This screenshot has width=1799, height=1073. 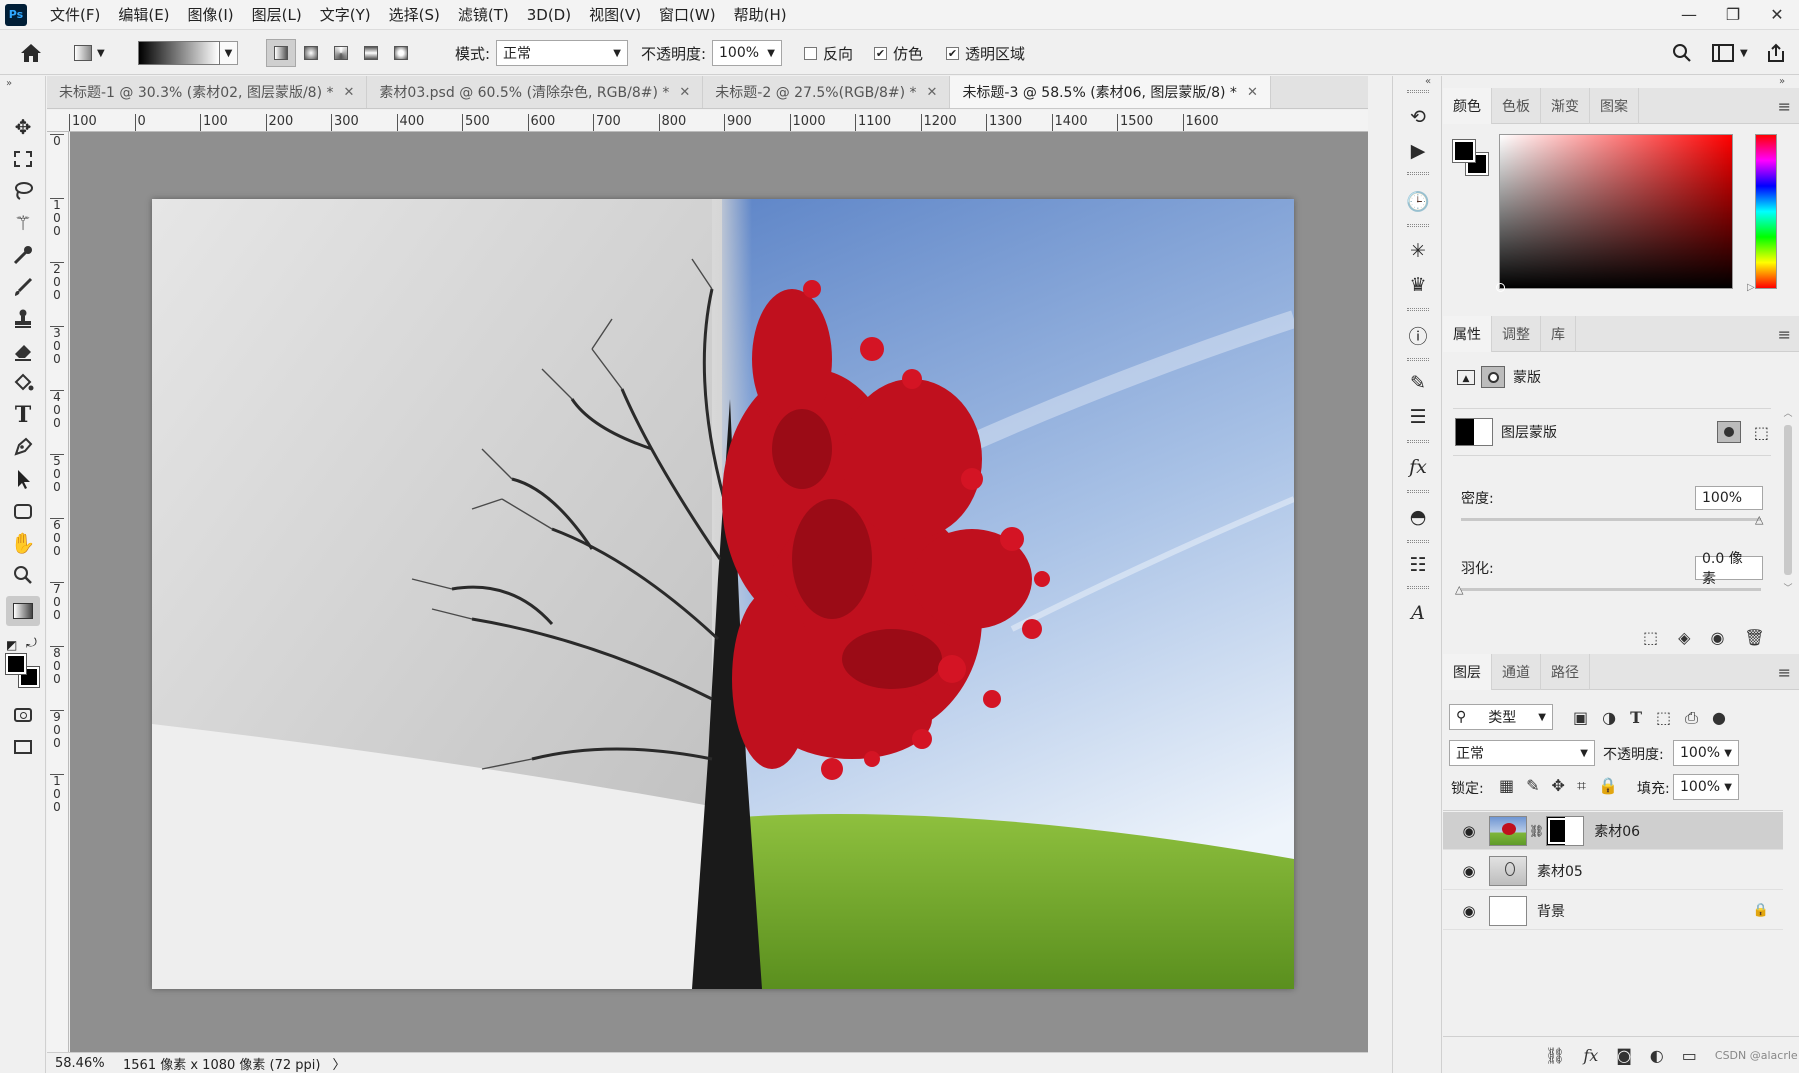 What do you see at coordinates (23, 223) in the screenshot?
I see `magic-wand-tool: ⚚` at bounding box center [23, 223].